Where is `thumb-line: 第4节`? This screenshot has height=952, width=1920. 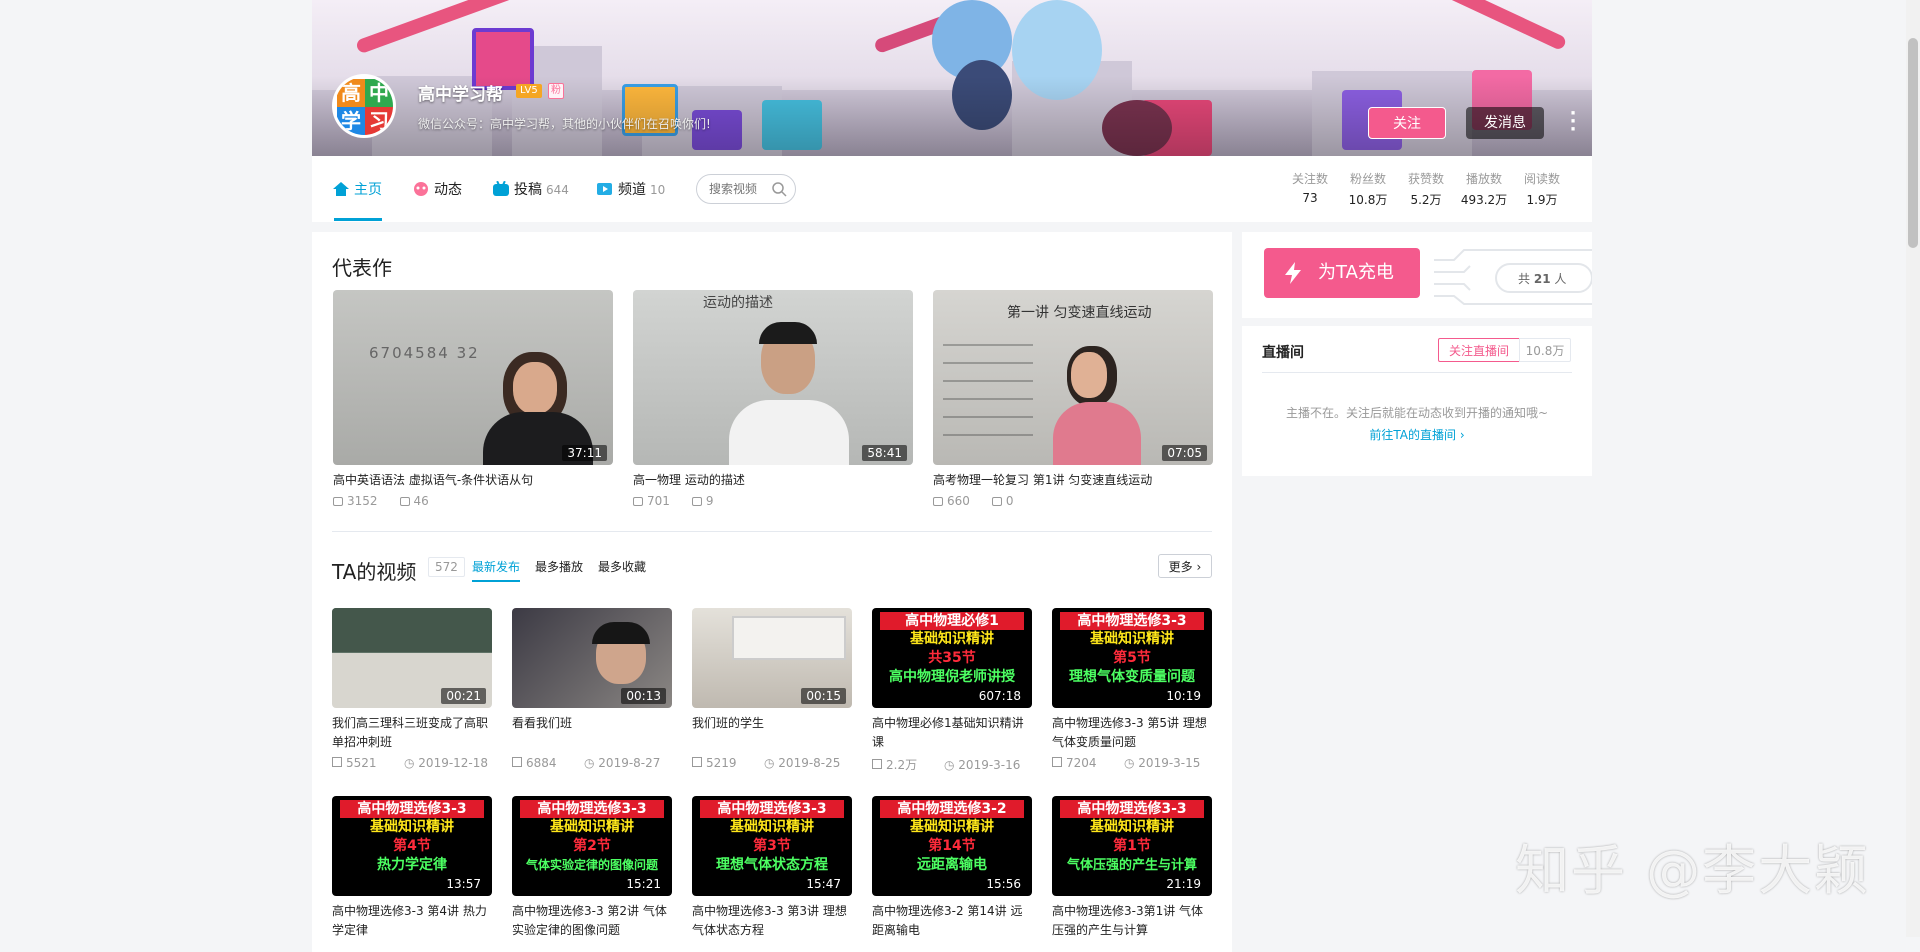
thumb-line: 第4节 is located at coordinates (412, 846).